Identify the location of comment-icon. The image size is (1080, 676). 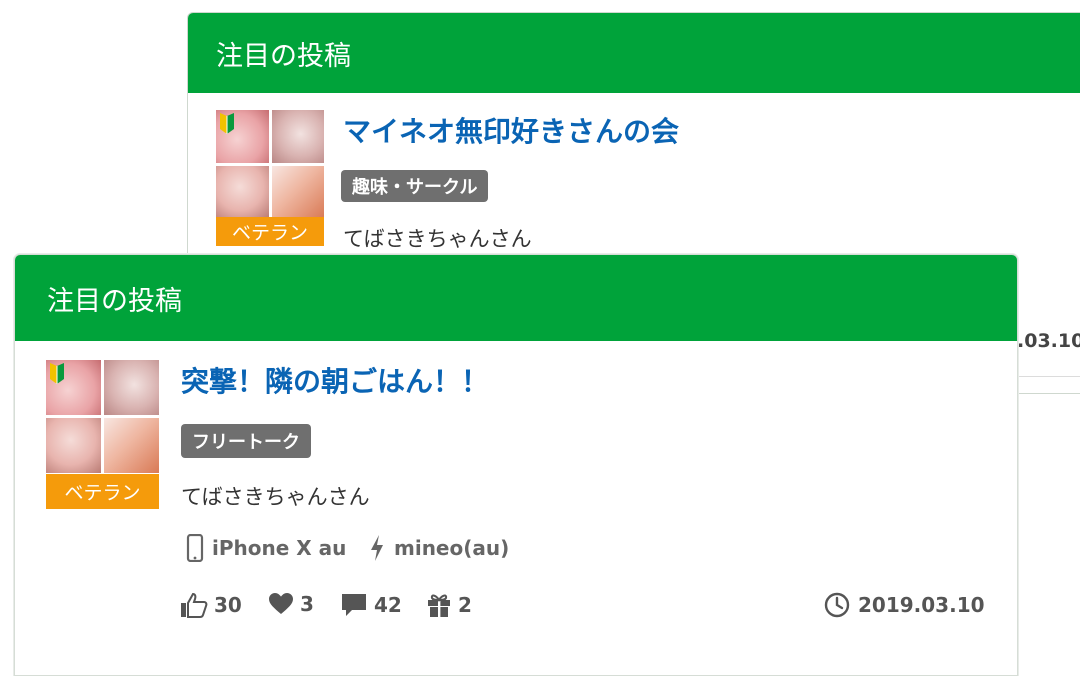
(354, 605).